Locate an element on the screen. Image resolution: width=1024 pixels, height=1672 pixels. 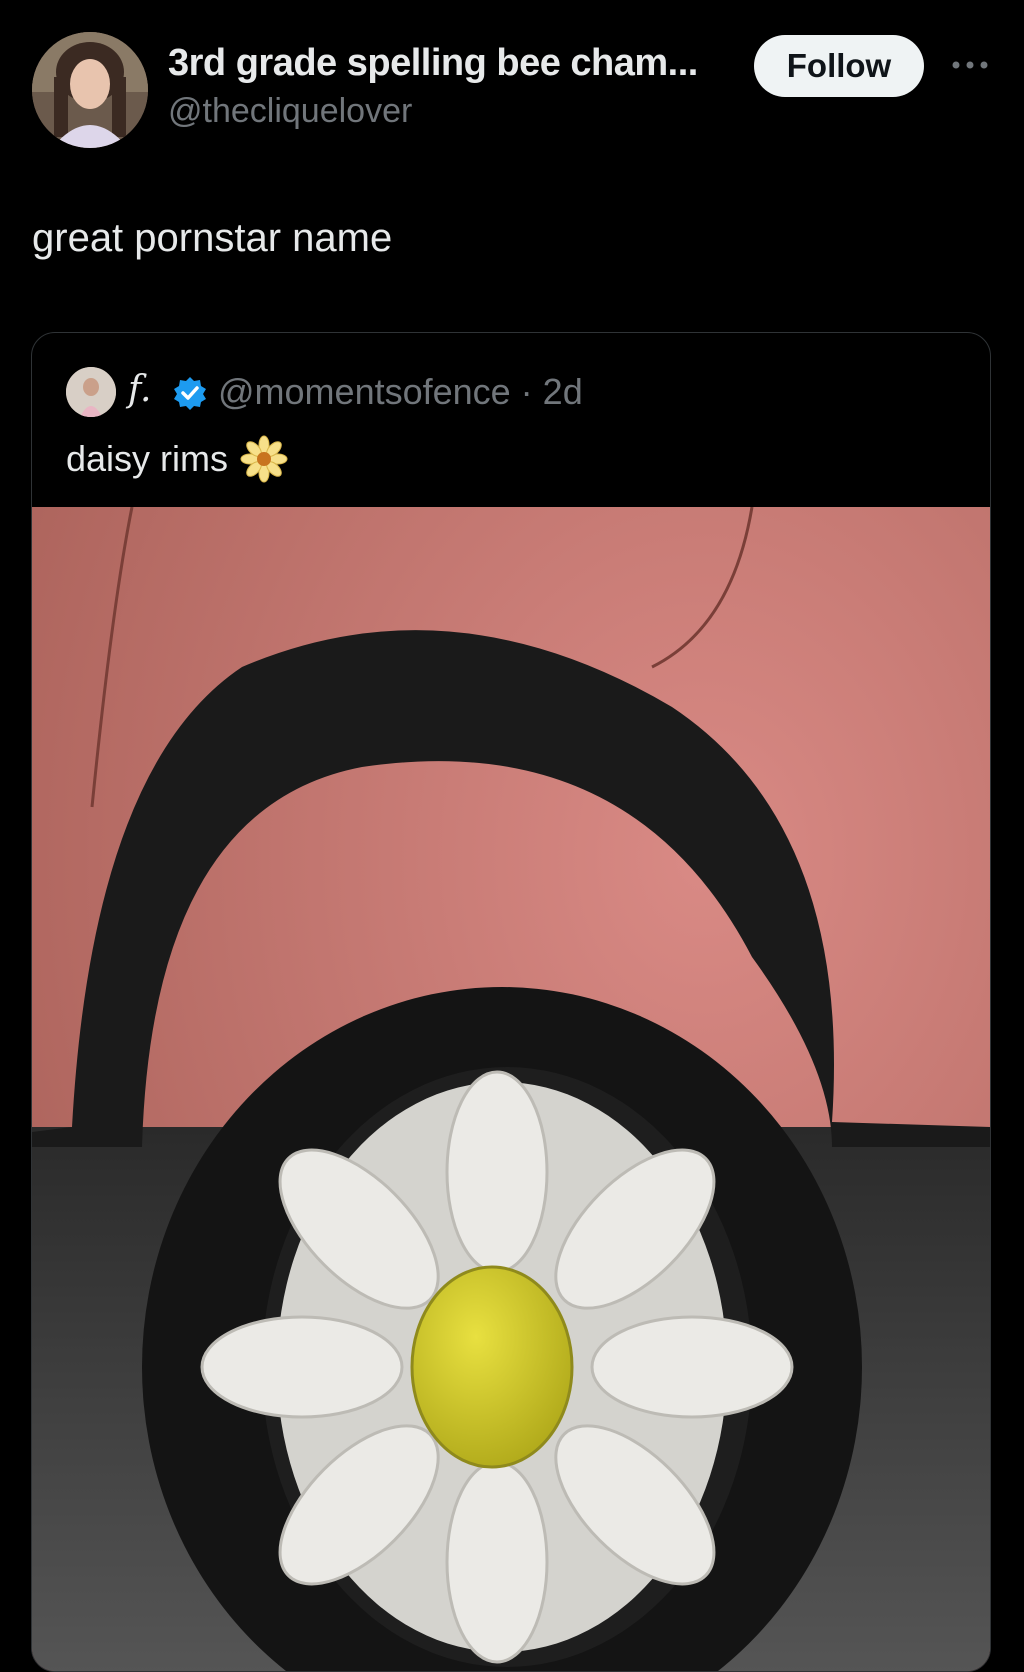
quoted-text-row: daisy rims is located at coordinates (177, 459).